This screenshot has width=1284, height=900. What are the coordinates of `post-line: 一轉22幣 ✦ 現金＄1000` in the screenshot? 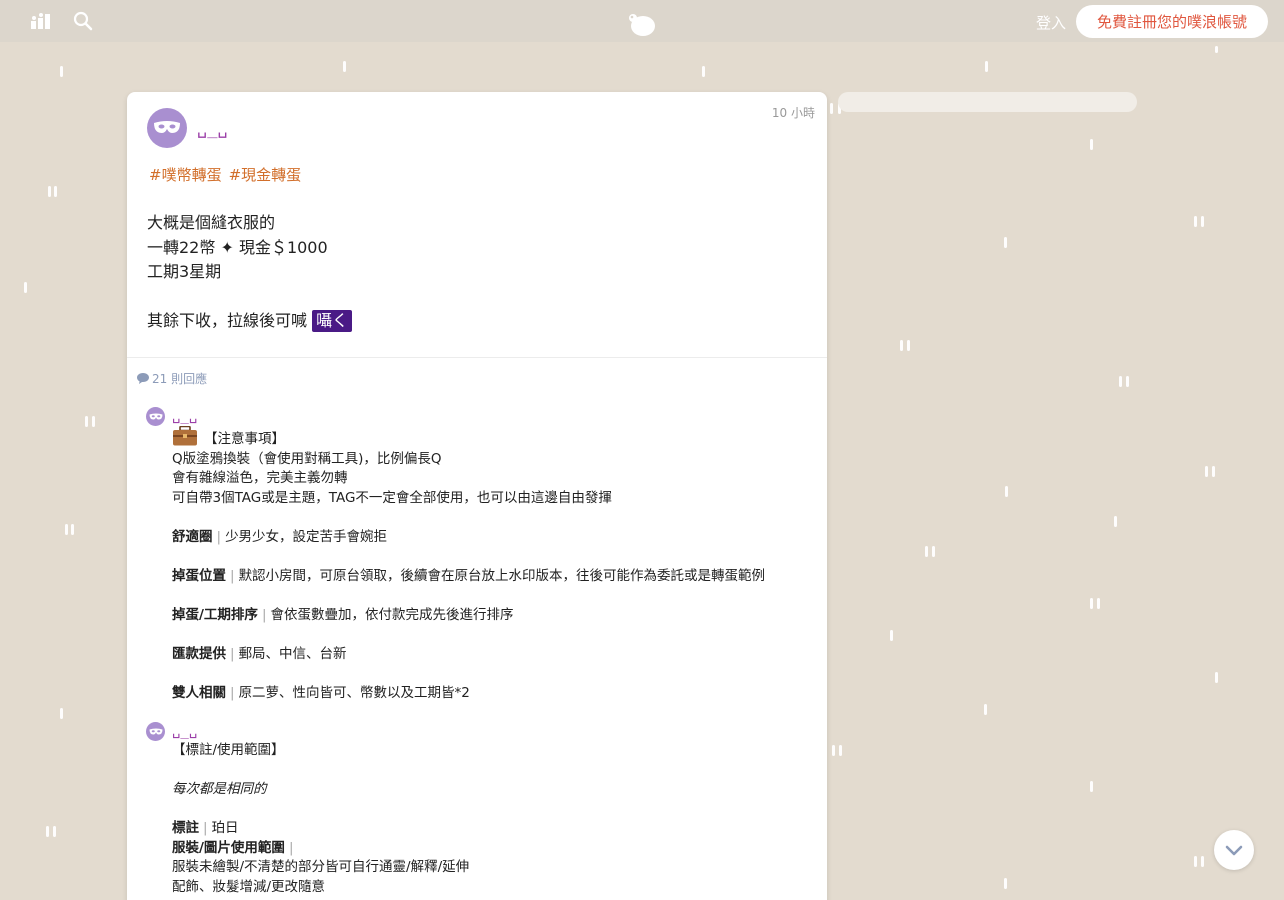 It's located at (237, 247).